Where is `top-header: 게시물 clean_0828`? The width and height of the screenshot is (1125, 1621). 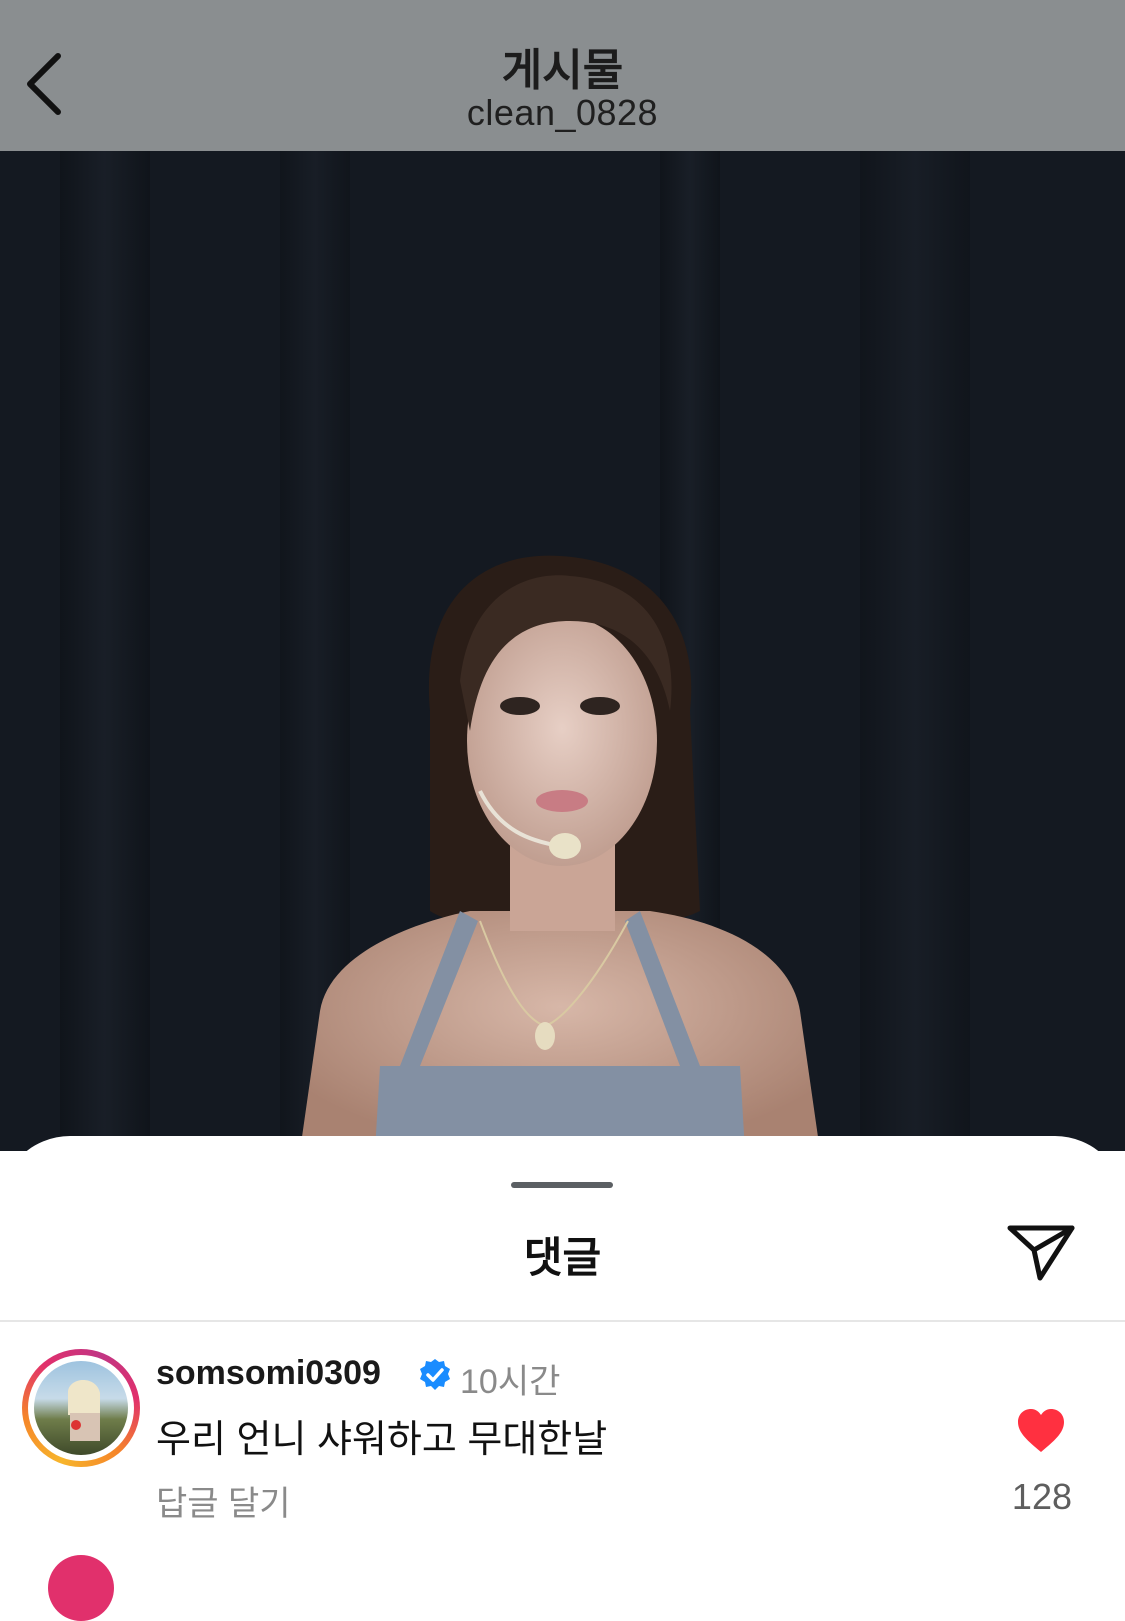 top-header: 게시물 clean_0828 is located at coordinates (562, 75).